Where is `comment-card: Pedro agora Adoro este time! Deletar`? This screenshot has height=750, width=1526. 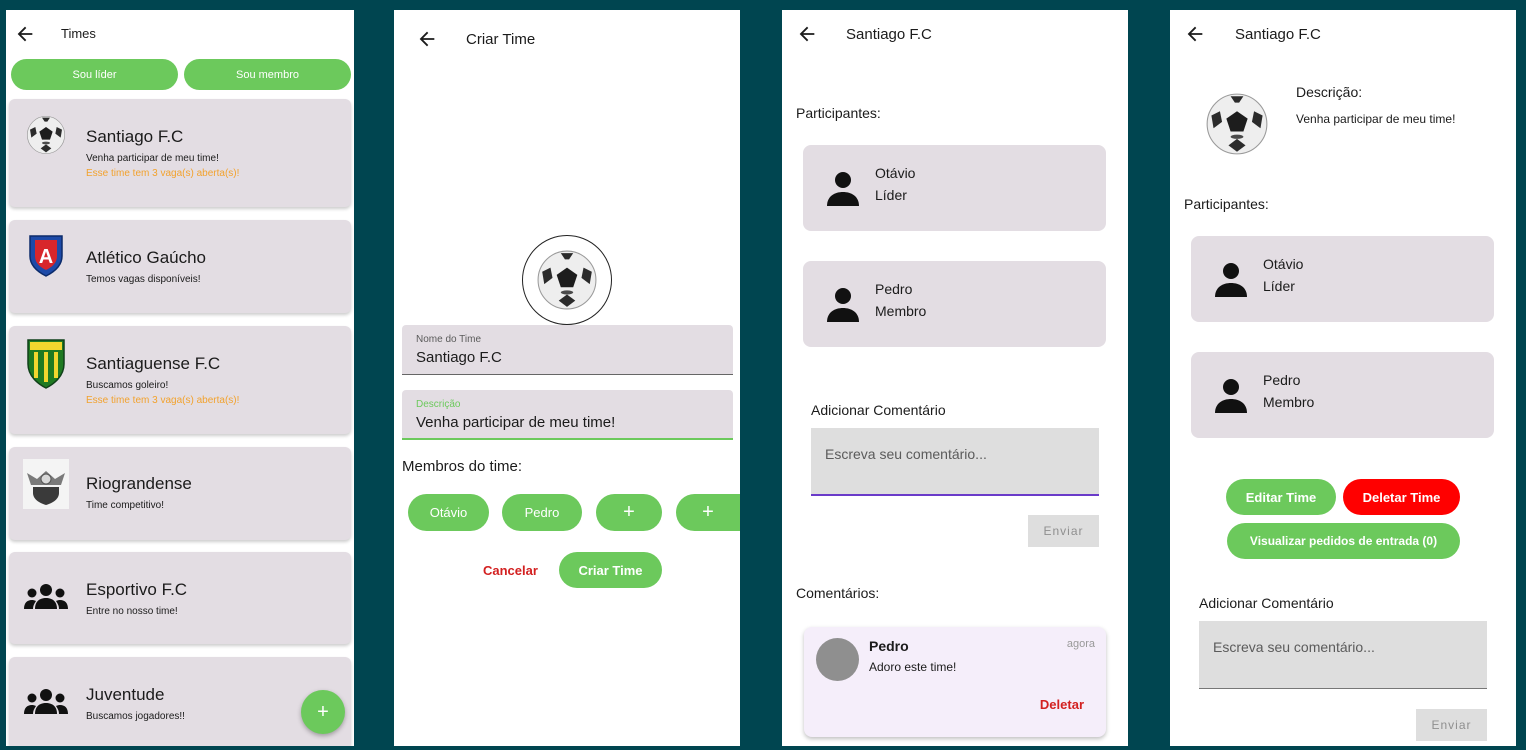
comment-card: Pedro agora Adoro este time! Deletar is located at coordinates (955, 682).